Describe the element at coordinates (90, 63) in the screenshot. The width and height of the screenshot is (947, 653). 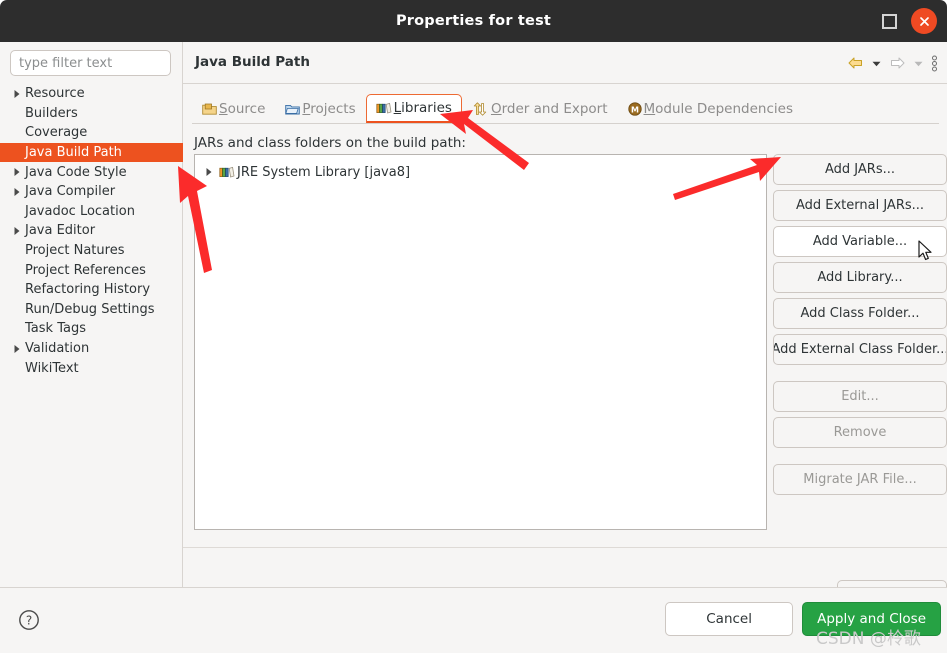
I see `filter-input` at that location.